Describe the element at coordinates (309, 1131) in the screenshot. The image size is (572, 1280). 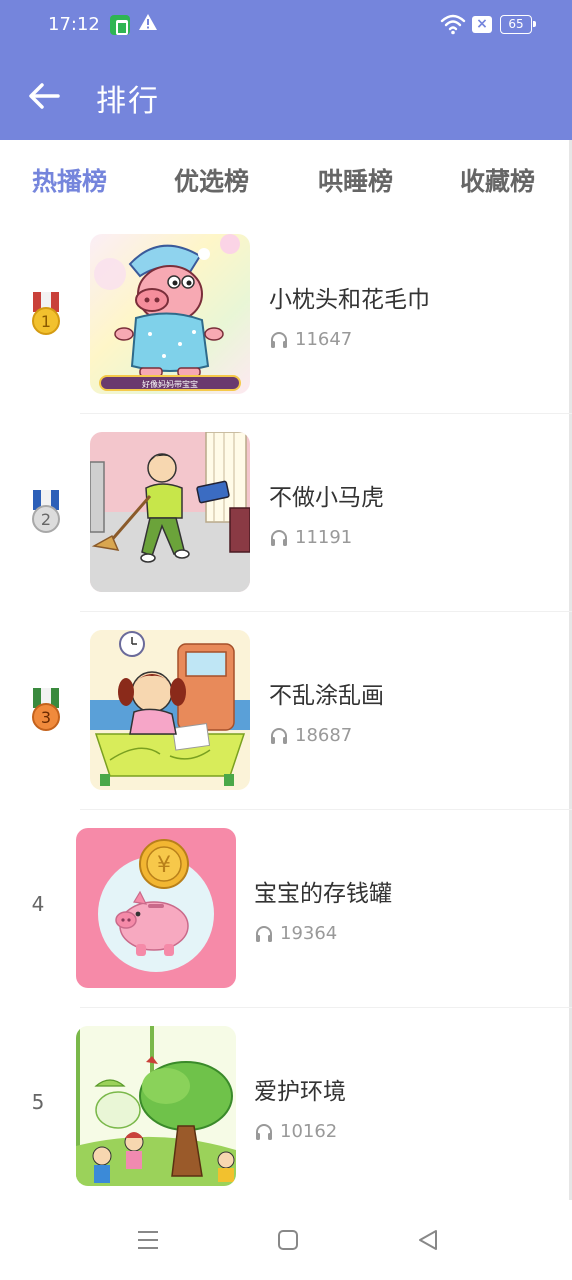
I see `play-count-value: 10162` at that location.